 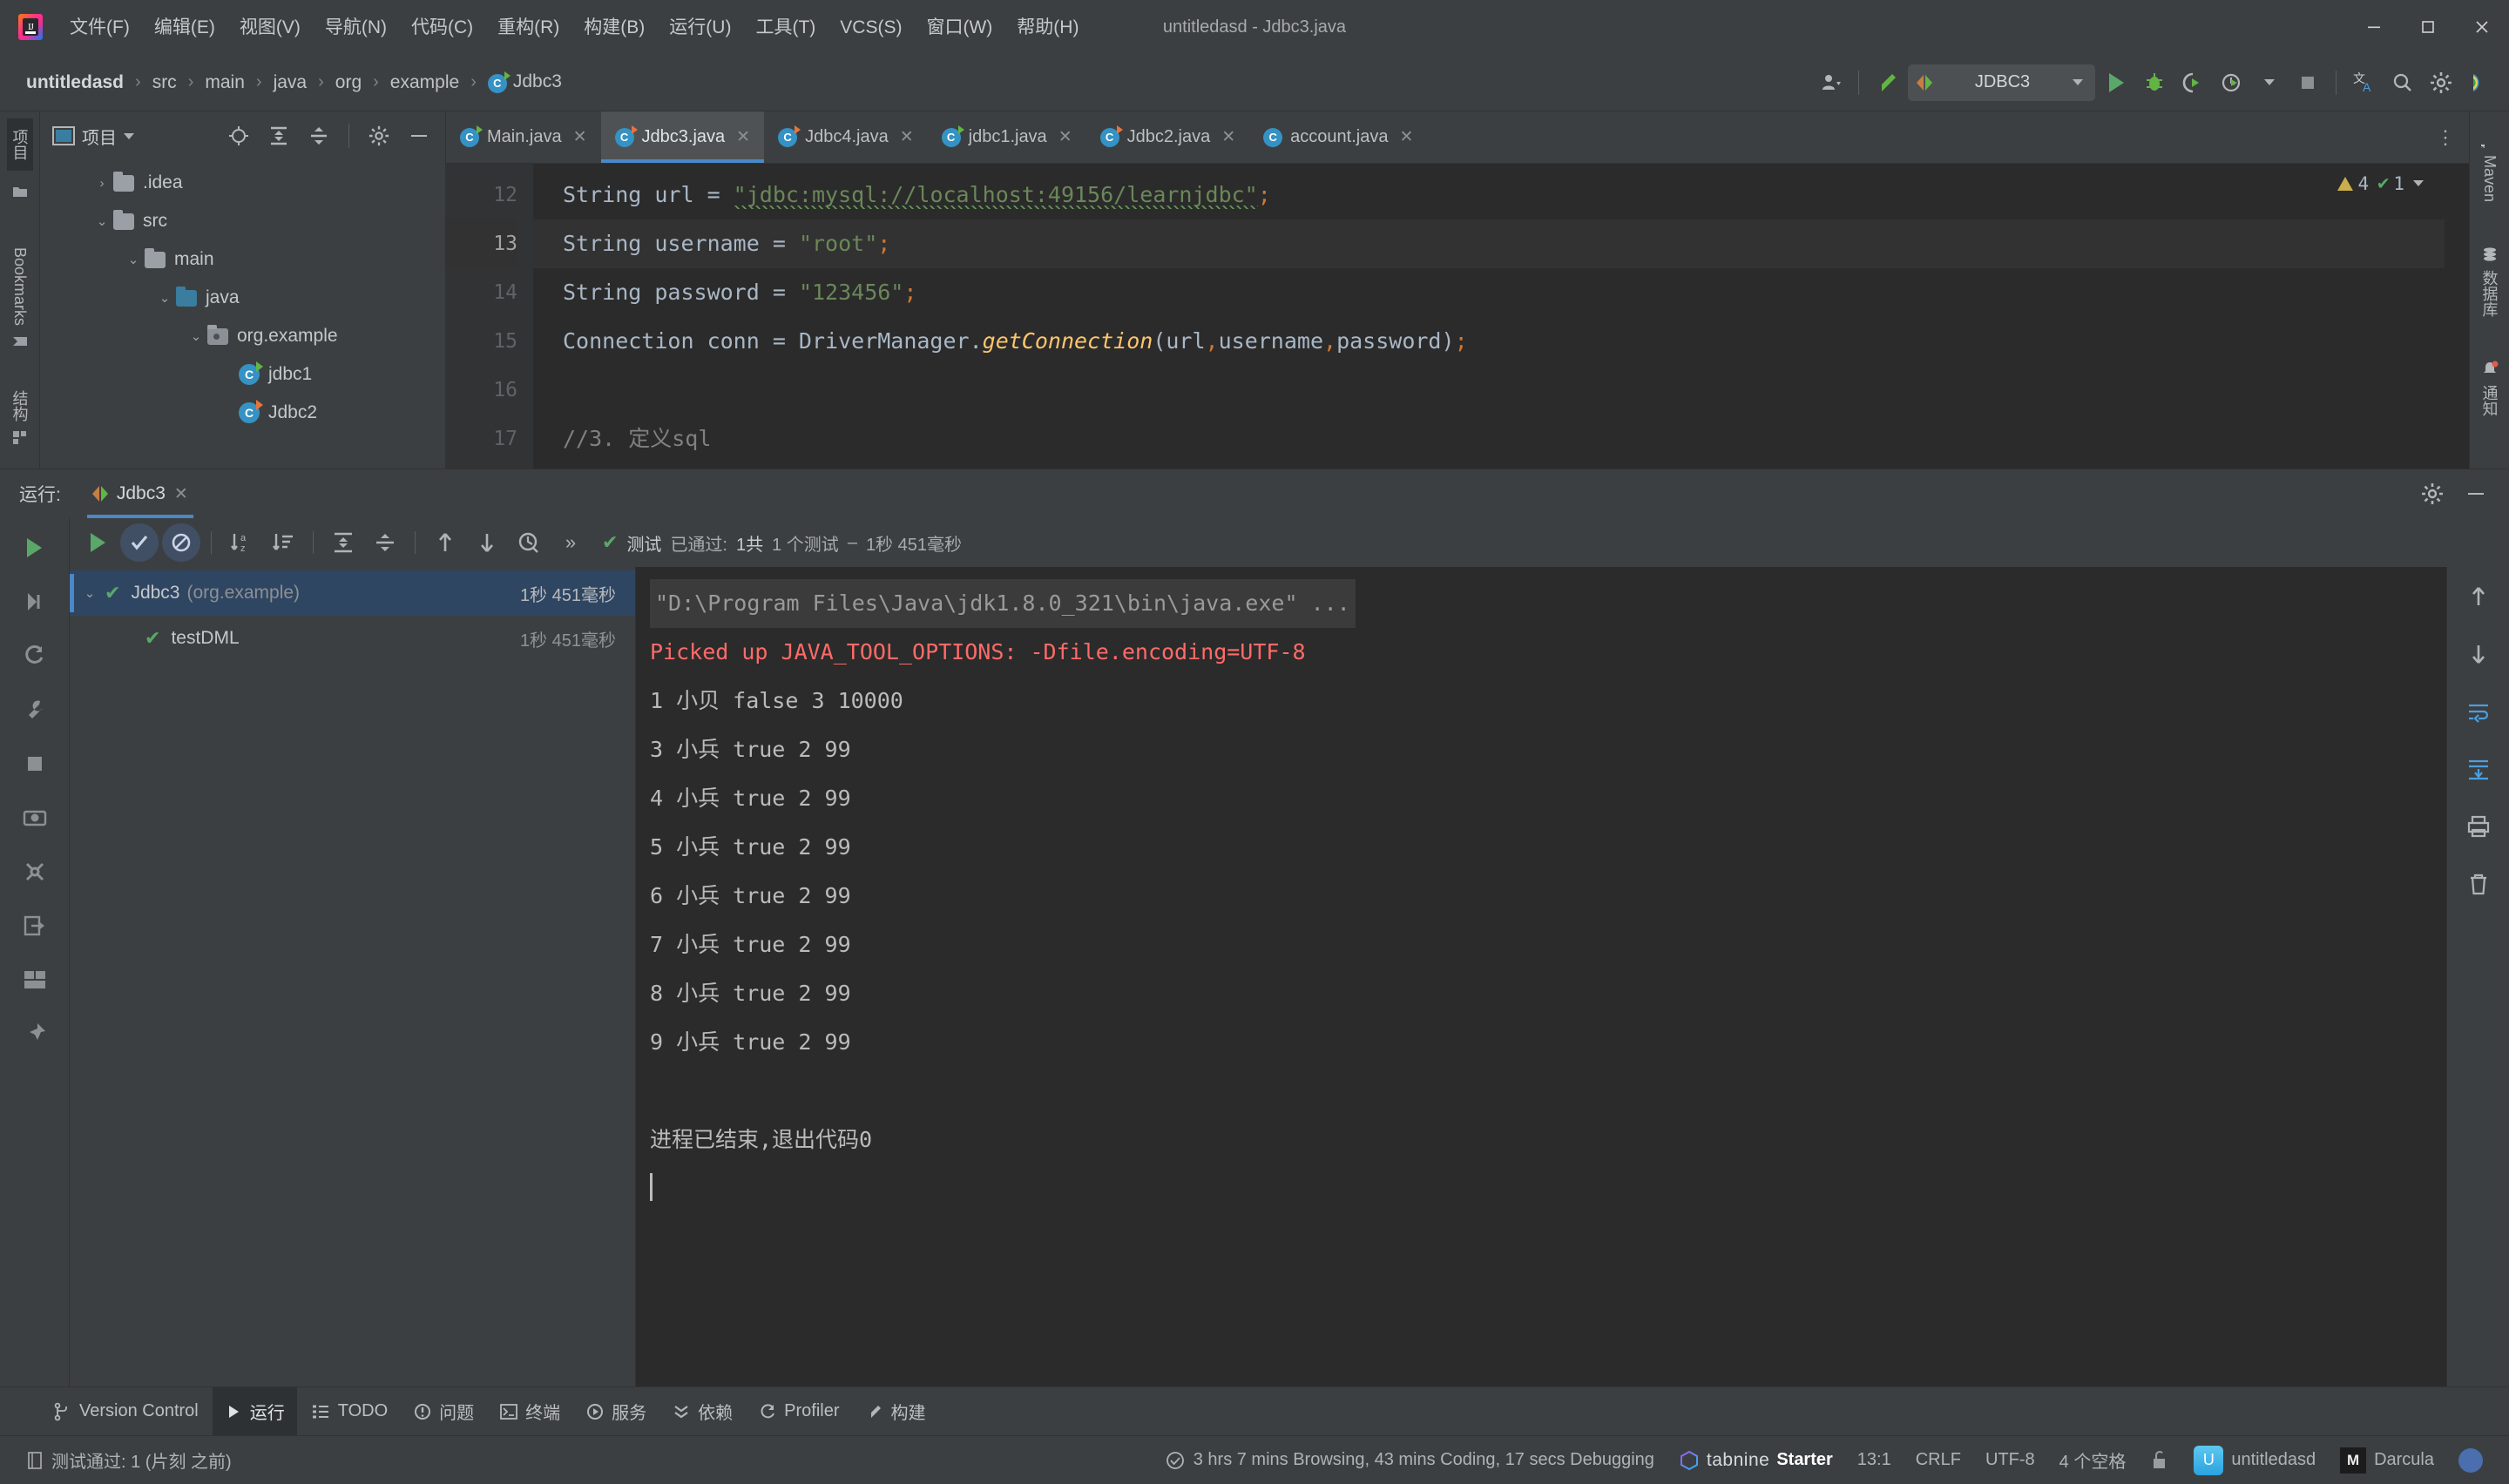 I want to click on status-indent: 4 个空格, so click(x=2093, y=1460).